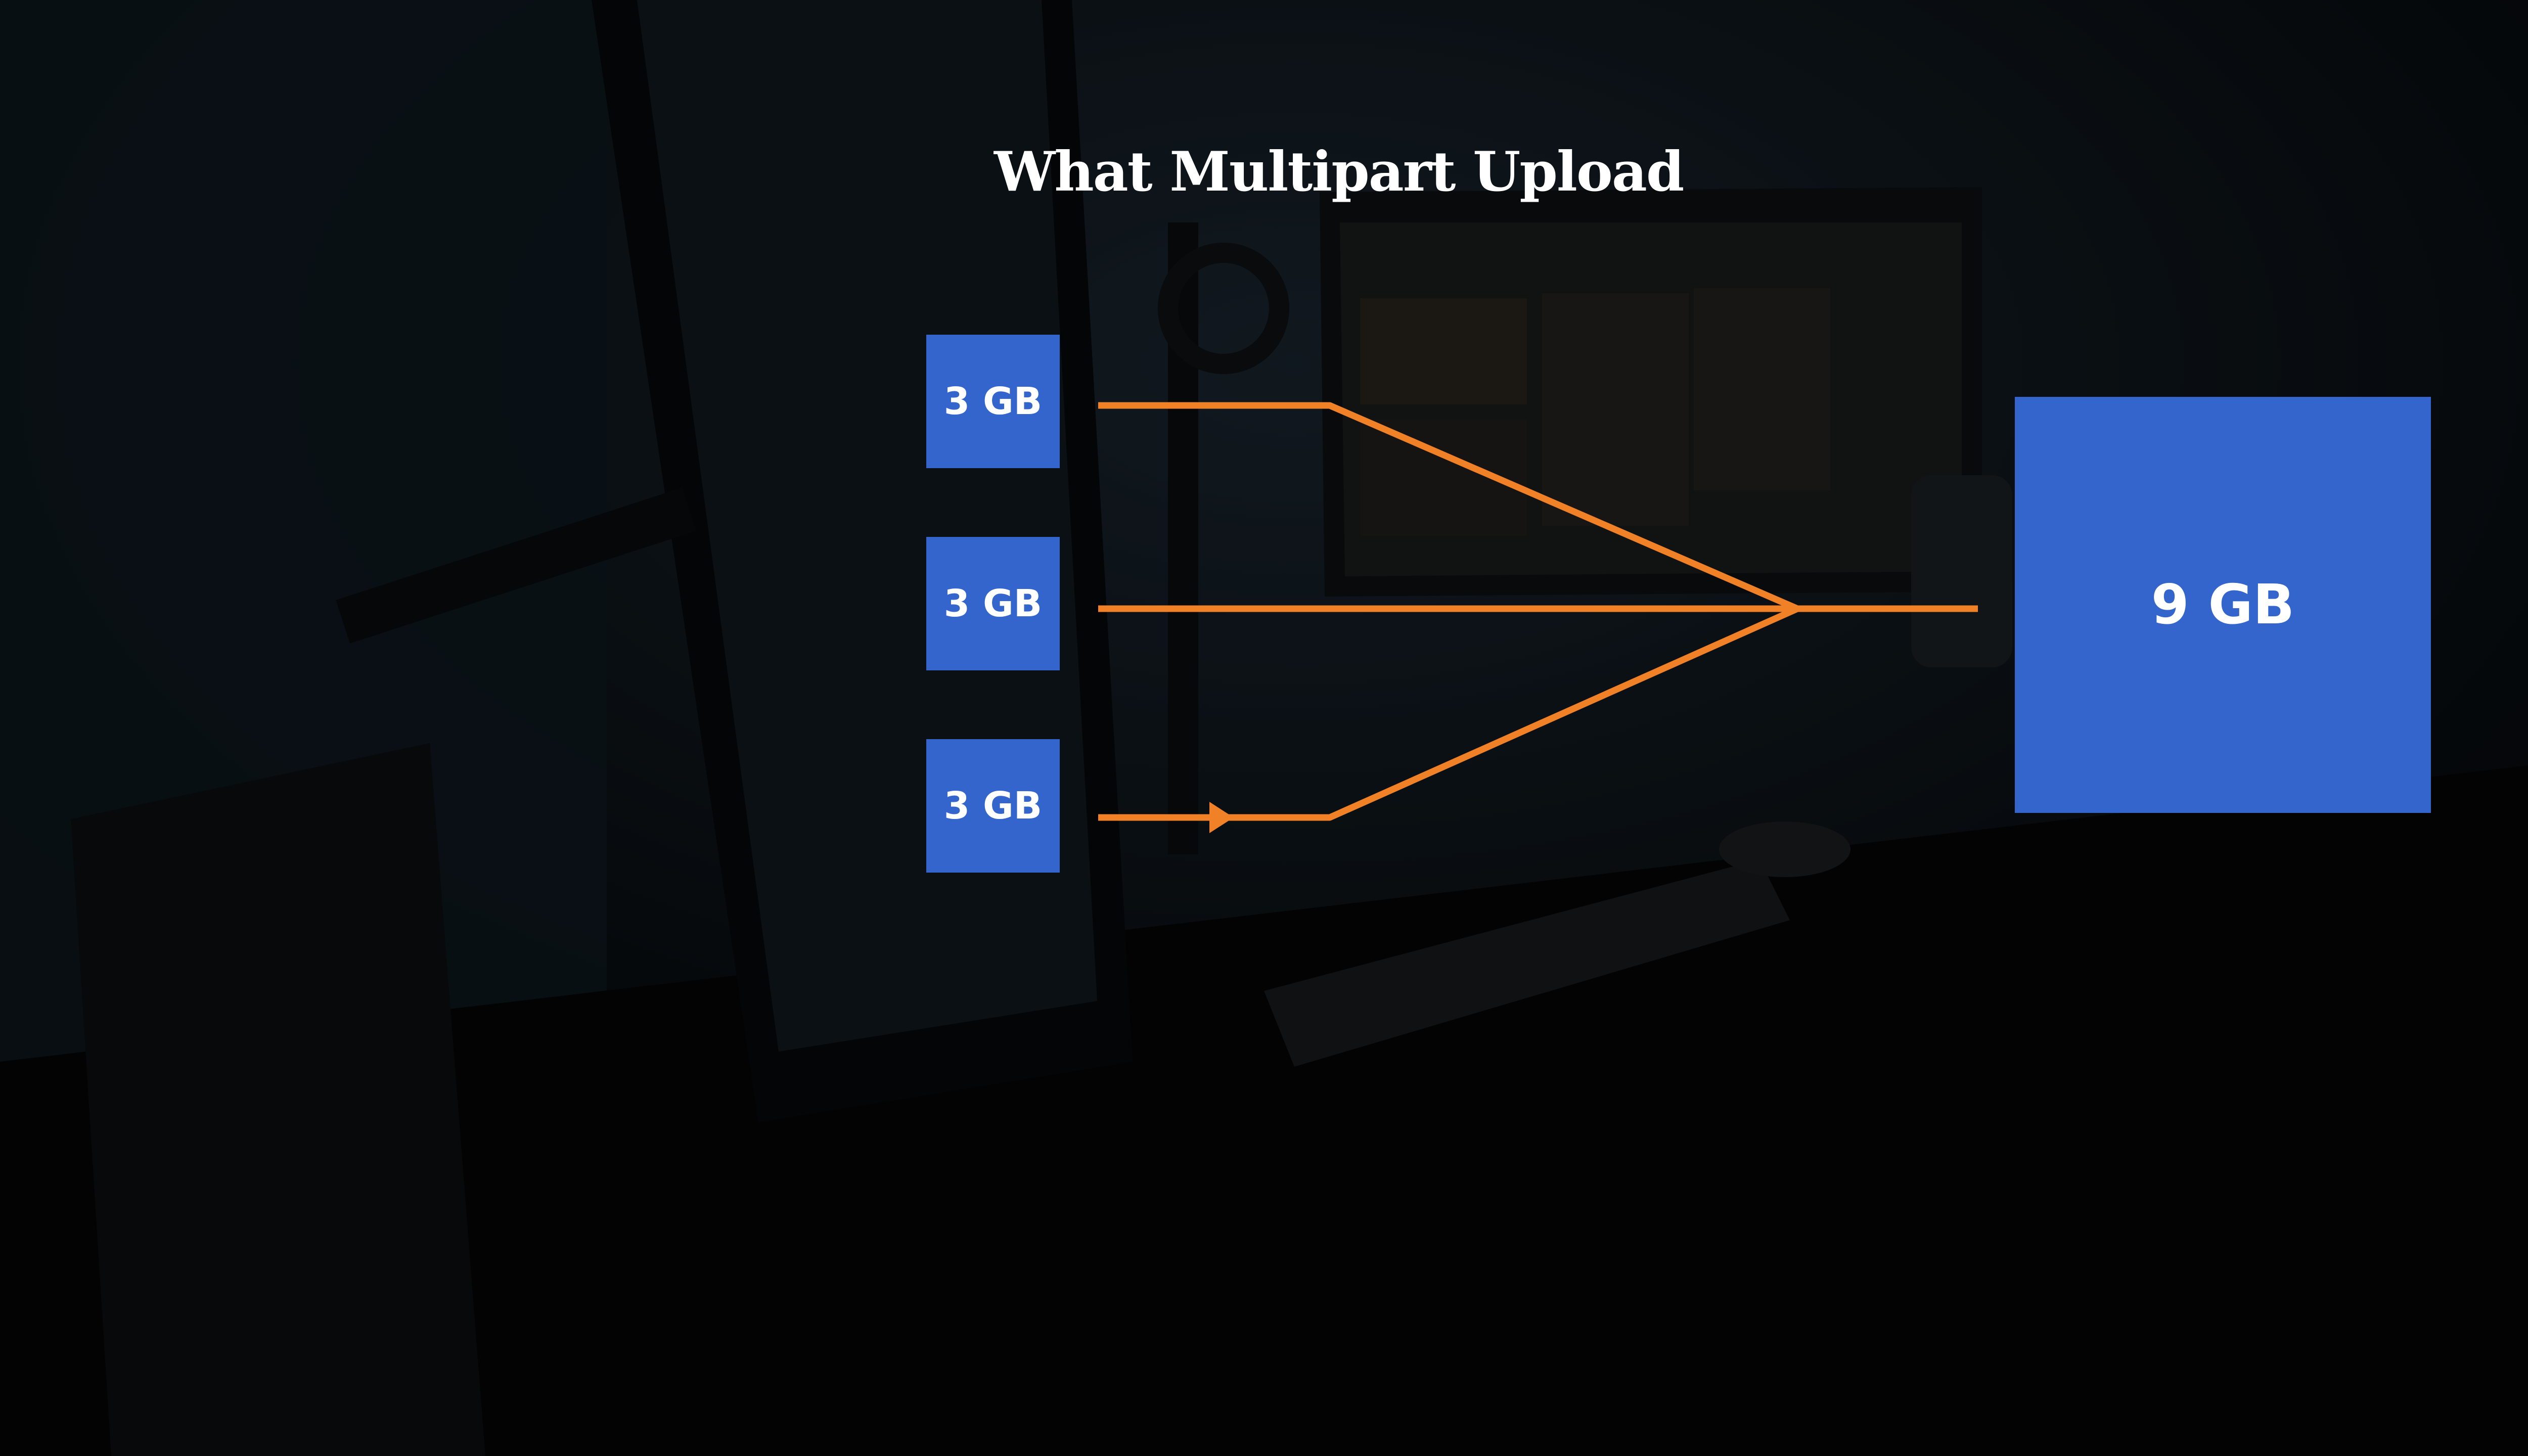  I want to click on arrowhead-icon, so click(1222, 817).